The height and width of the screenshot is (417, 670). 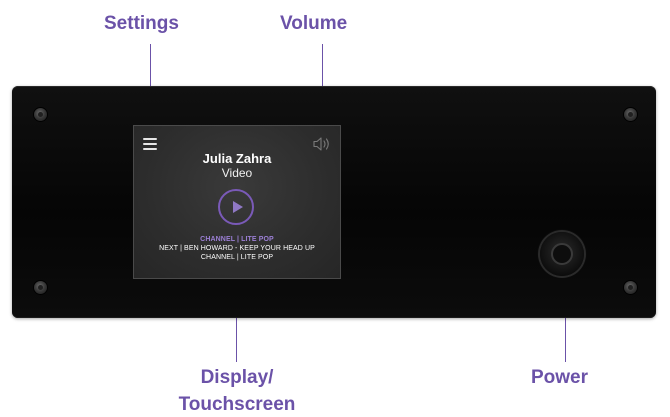 I want to click on display-callout-line2: Touchscreen, so click(x=237, y=404).